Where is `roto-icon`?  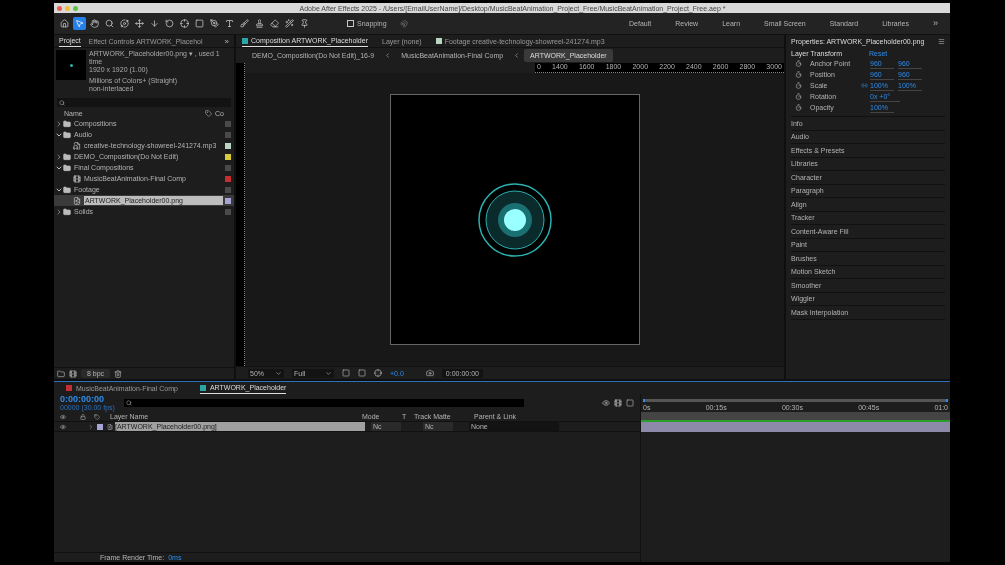
roto-icon is located at coordinates (289, 23).